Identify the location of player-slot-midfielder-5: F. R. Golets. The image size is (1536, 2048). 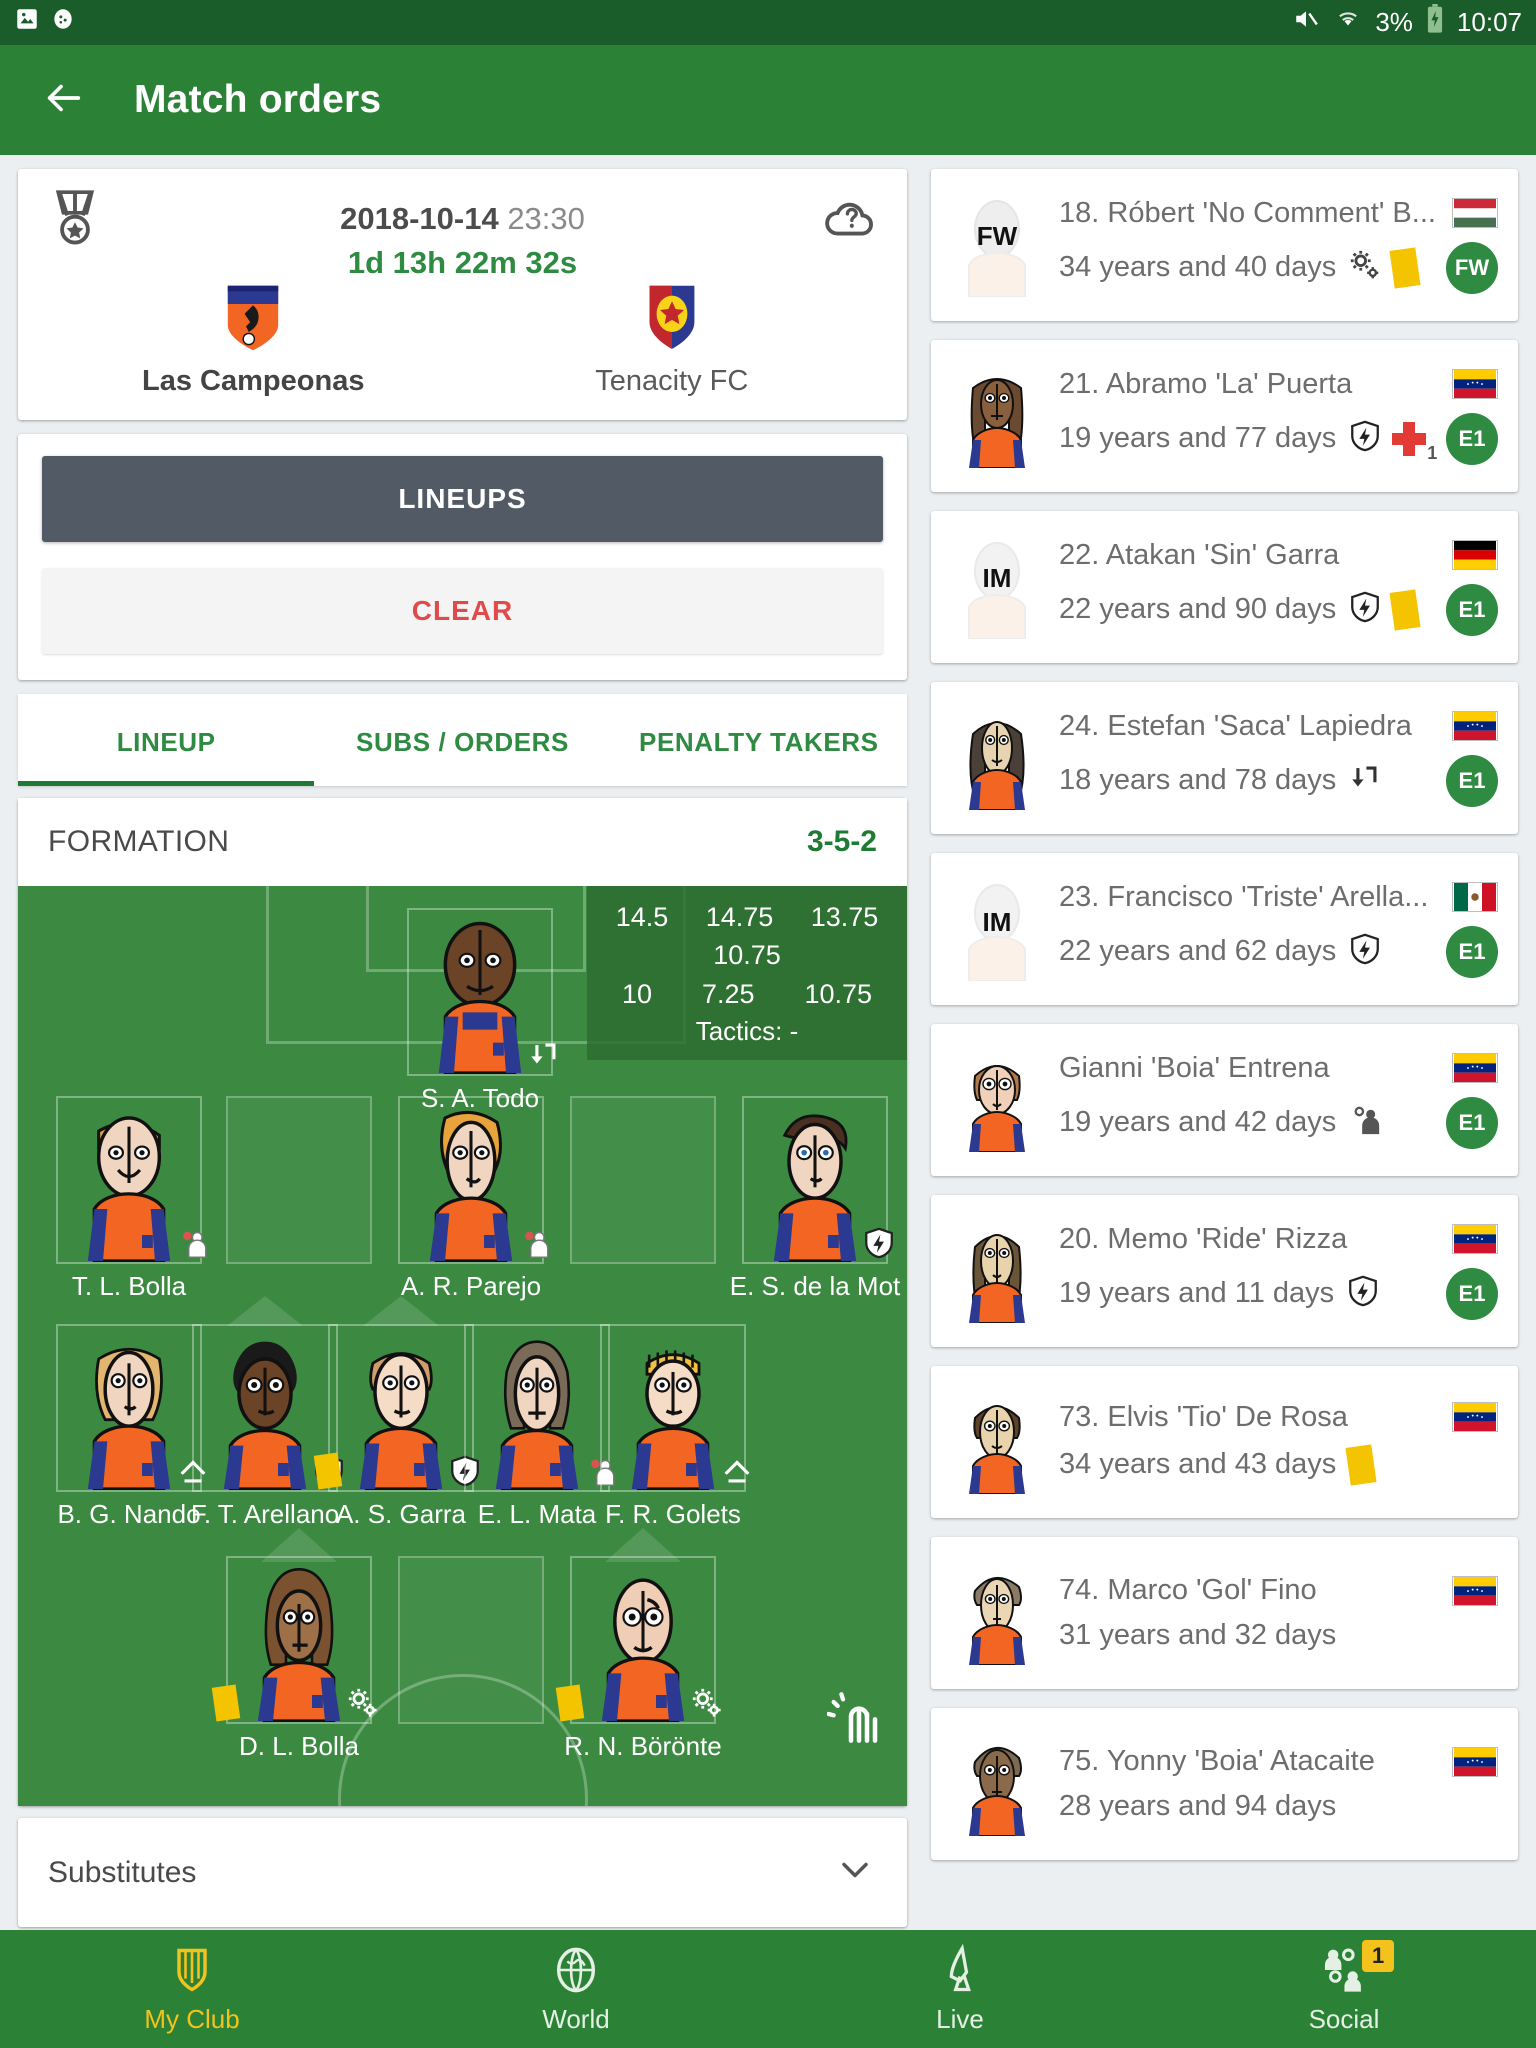
(675, 1427).